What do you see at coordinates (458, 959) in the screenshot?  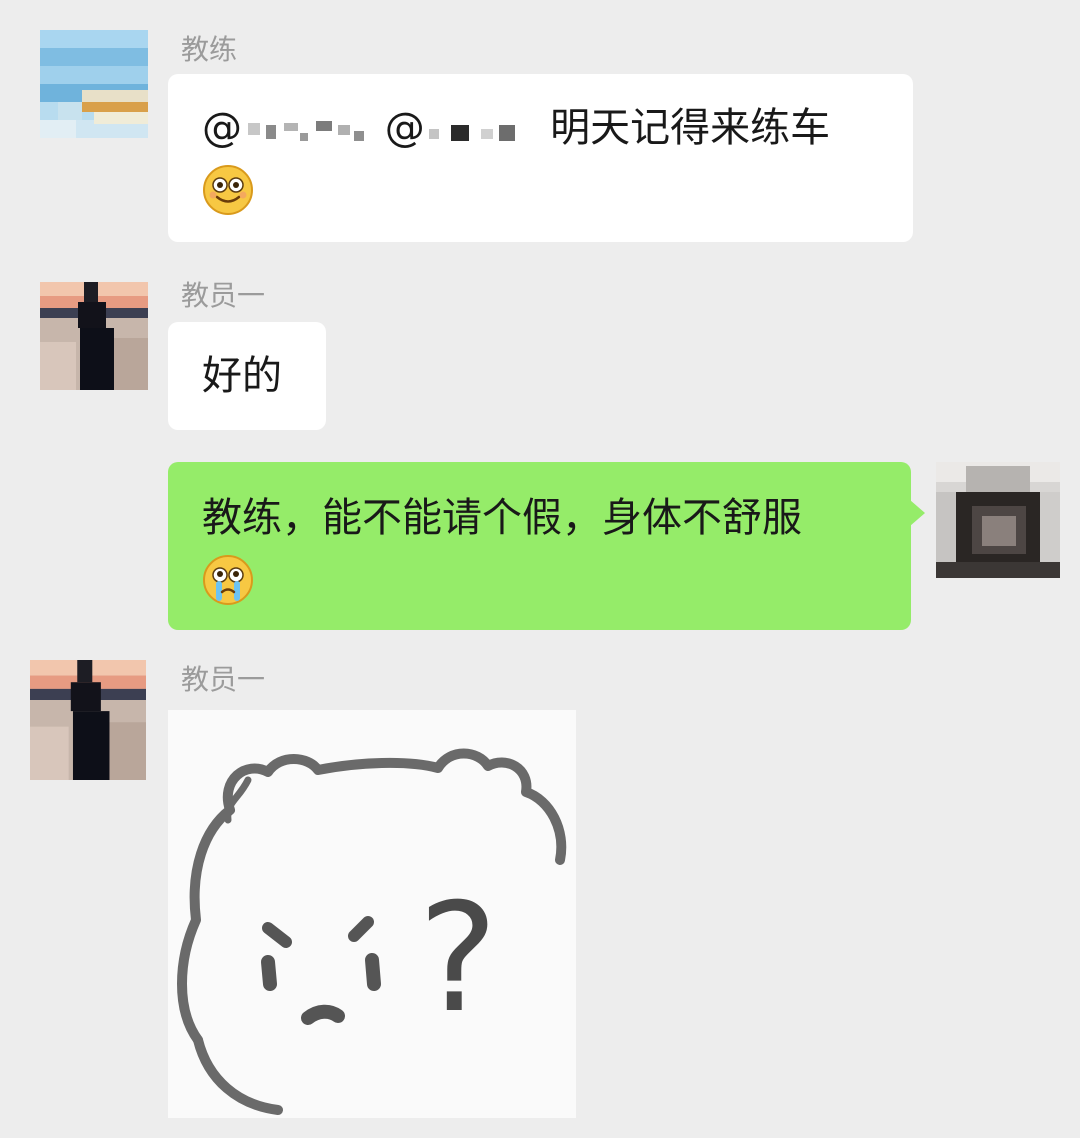 I see `sticker-question-mark: ?` at bounding box center [458, 959].